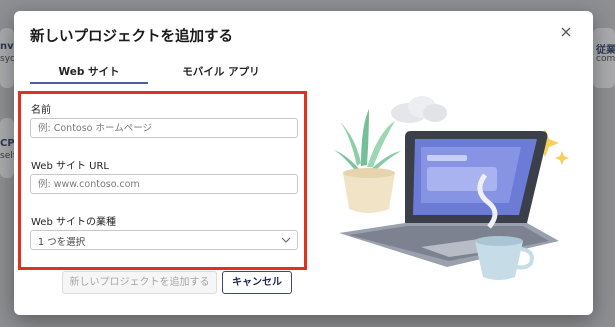 The image size is (615, 327). I want to click on industry-dropdown: 1 つを選択, so click(164, 240).